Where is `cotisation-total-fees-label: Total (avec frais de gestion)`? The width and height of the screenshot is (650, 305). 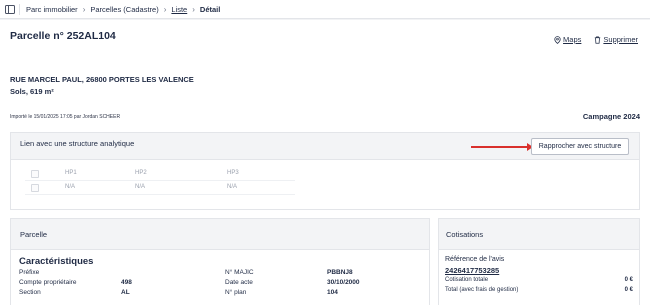
cotisation-total-fees-label: Total (avec frais de gestion) is located at coordinates (482, 290).